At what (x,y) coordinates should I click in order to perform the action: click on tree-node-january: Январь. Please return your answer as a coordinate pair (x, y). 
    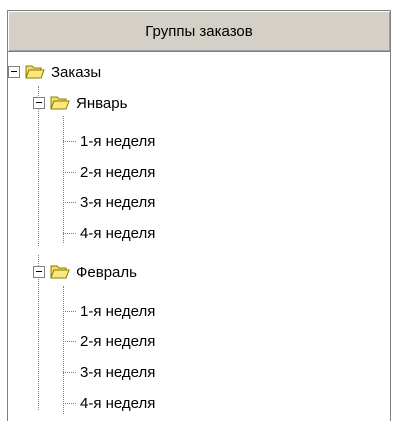
    Looking at the image, I should click on (80, 103).